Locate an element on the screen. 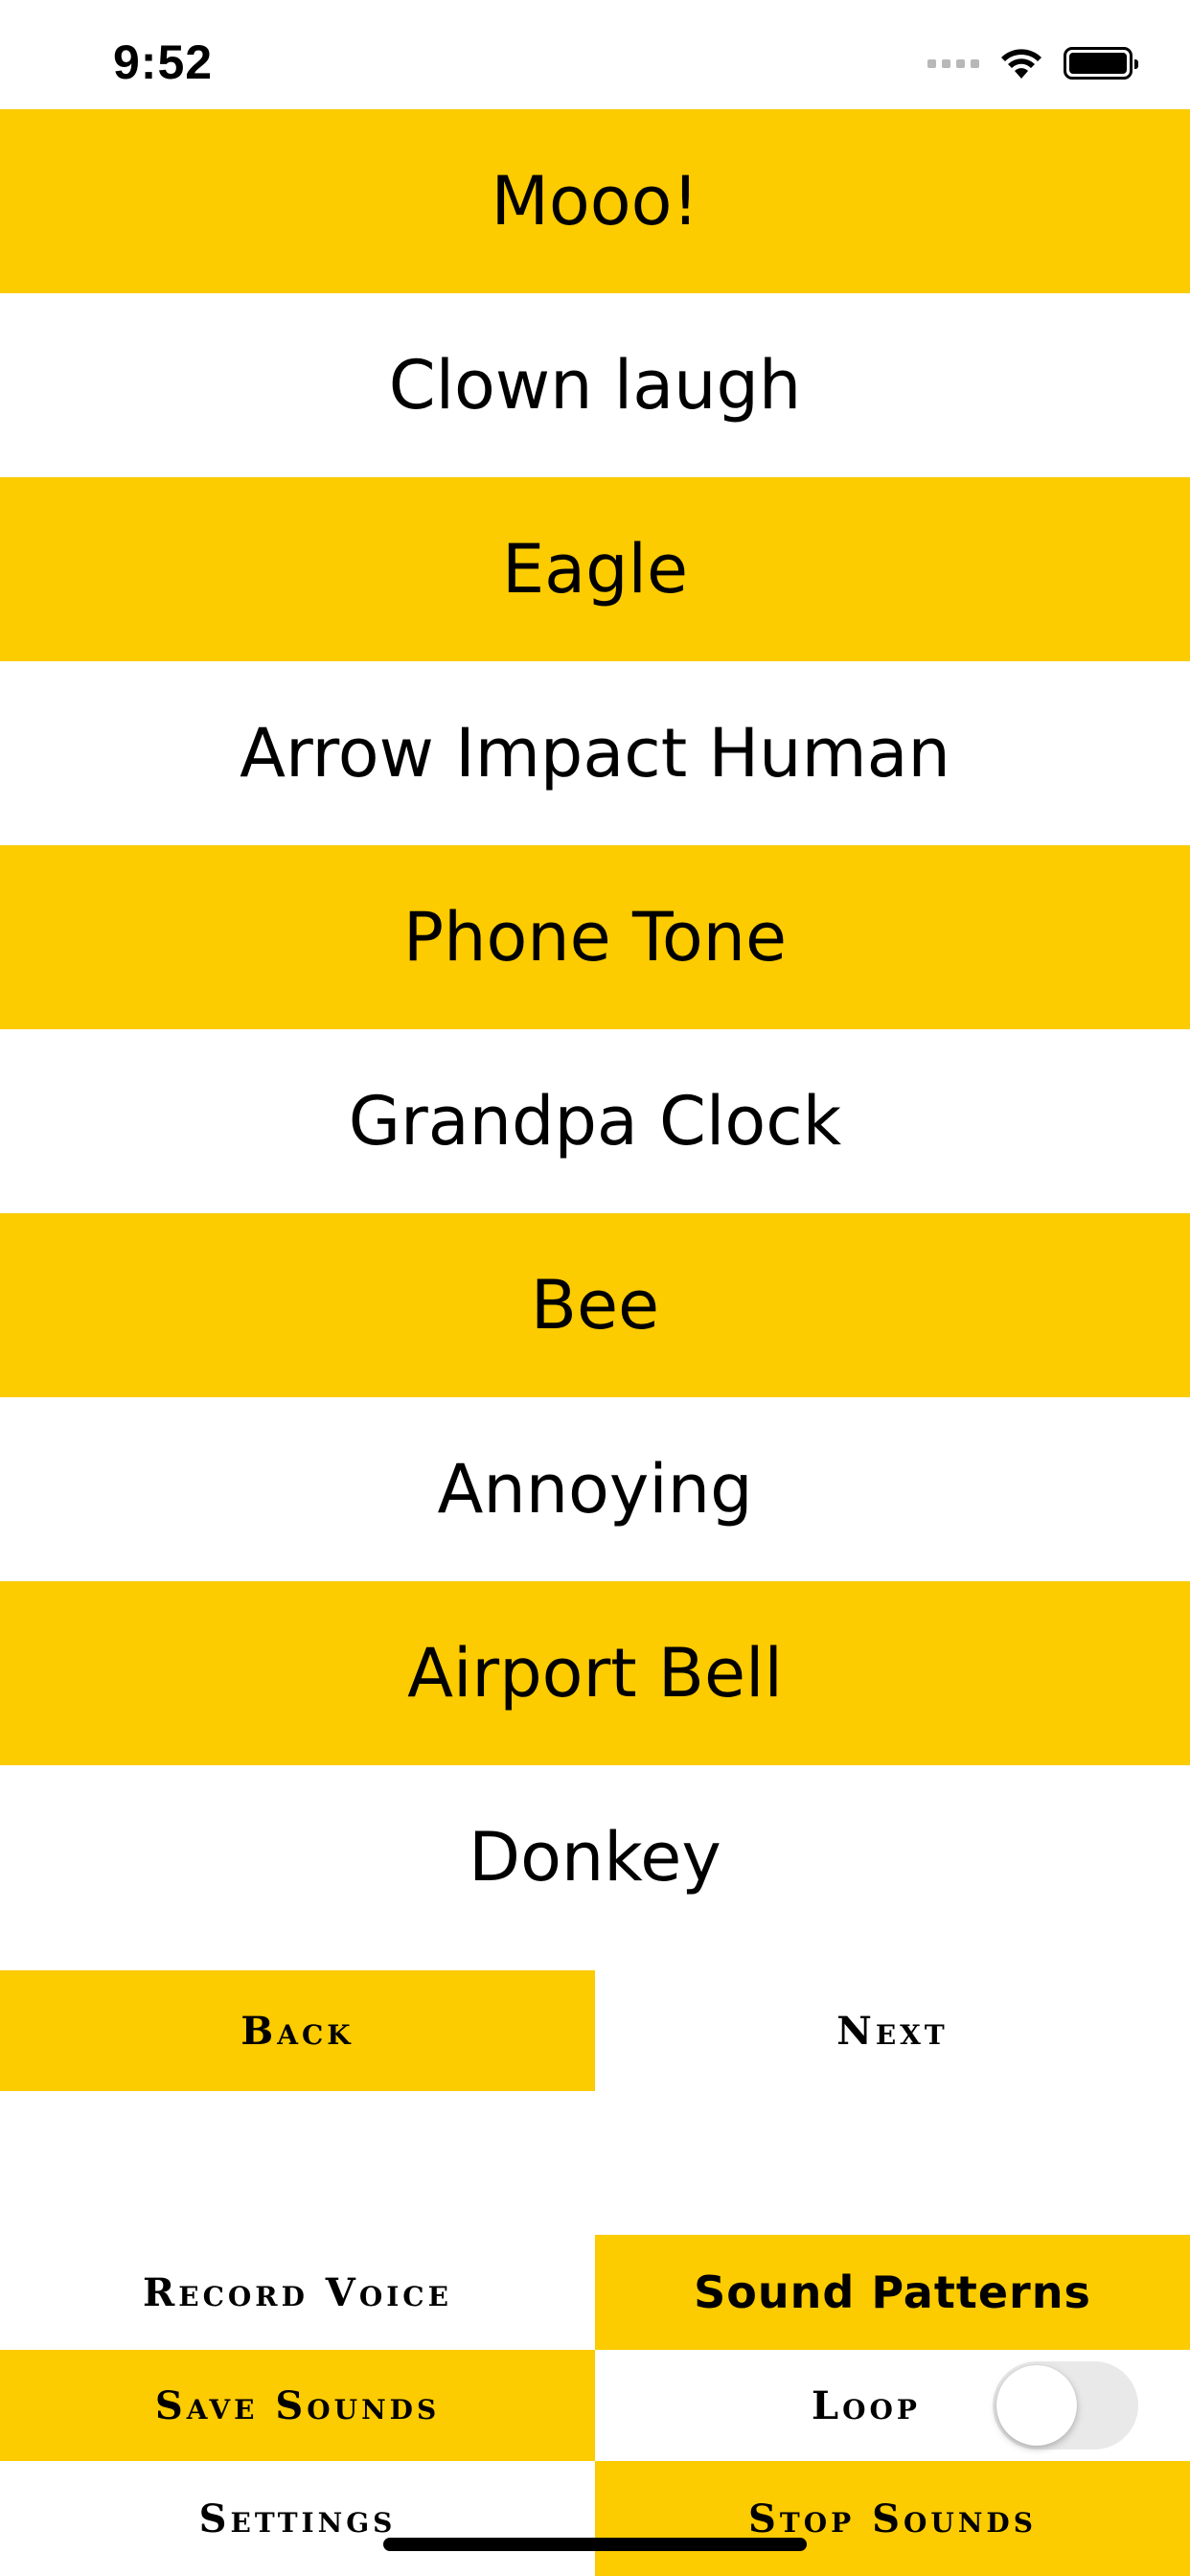  pager: Back Next is located at coordinates (595, 2030).